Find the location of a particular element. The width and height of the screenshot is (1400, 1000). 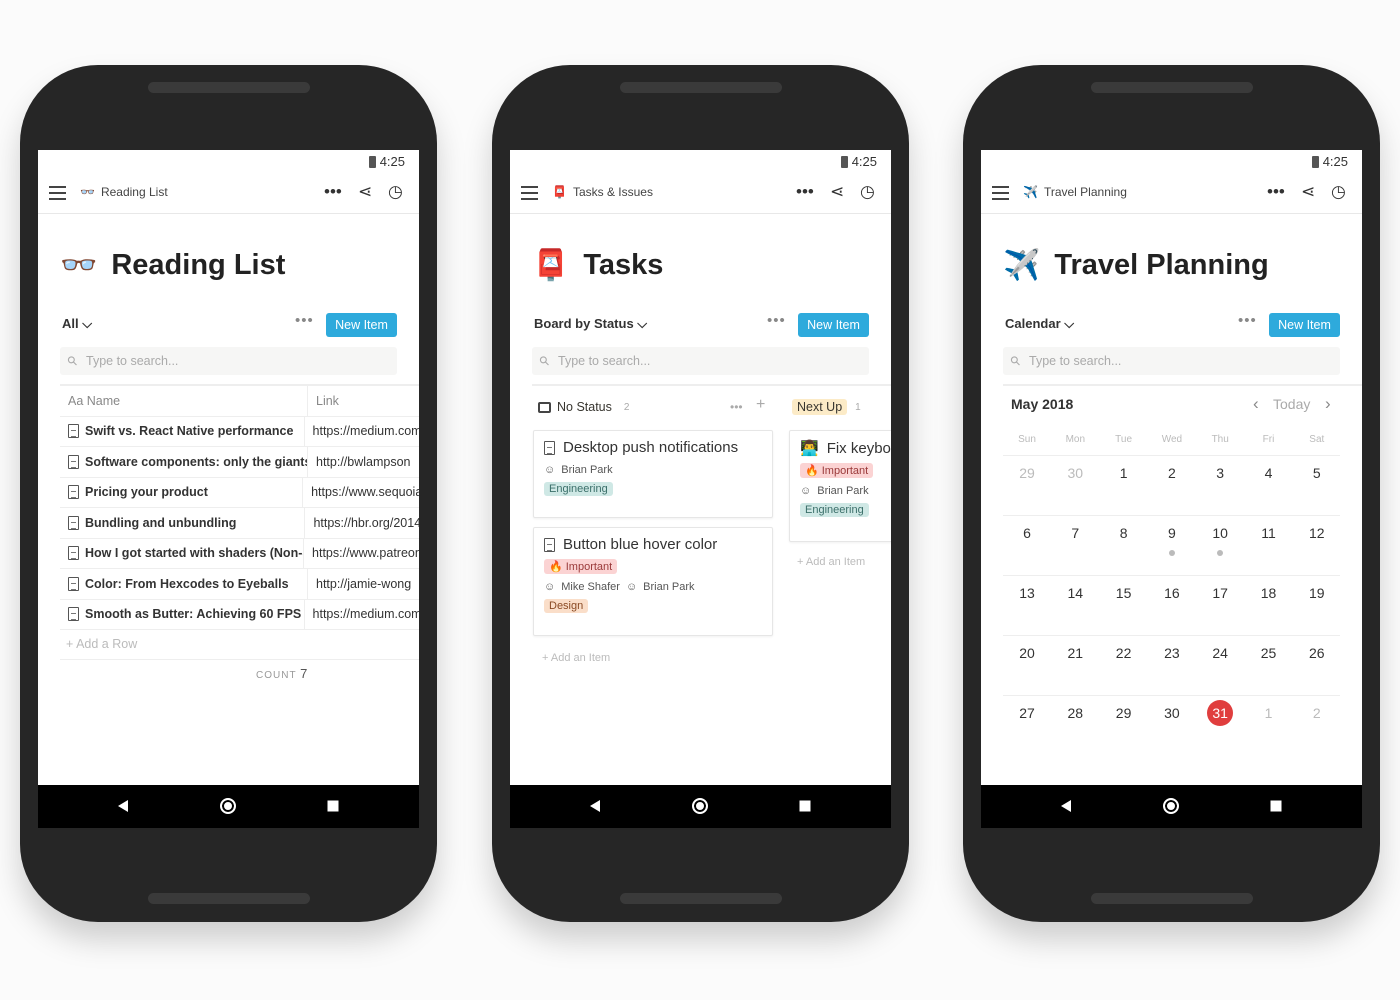

calendar-day: 23 is located at coordinates (1172, 653).